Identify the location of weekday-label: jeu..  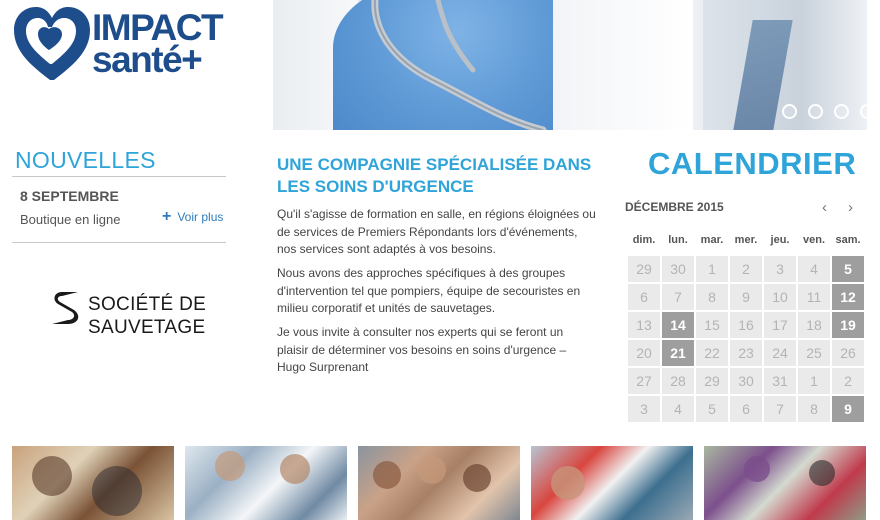
(780, 240).